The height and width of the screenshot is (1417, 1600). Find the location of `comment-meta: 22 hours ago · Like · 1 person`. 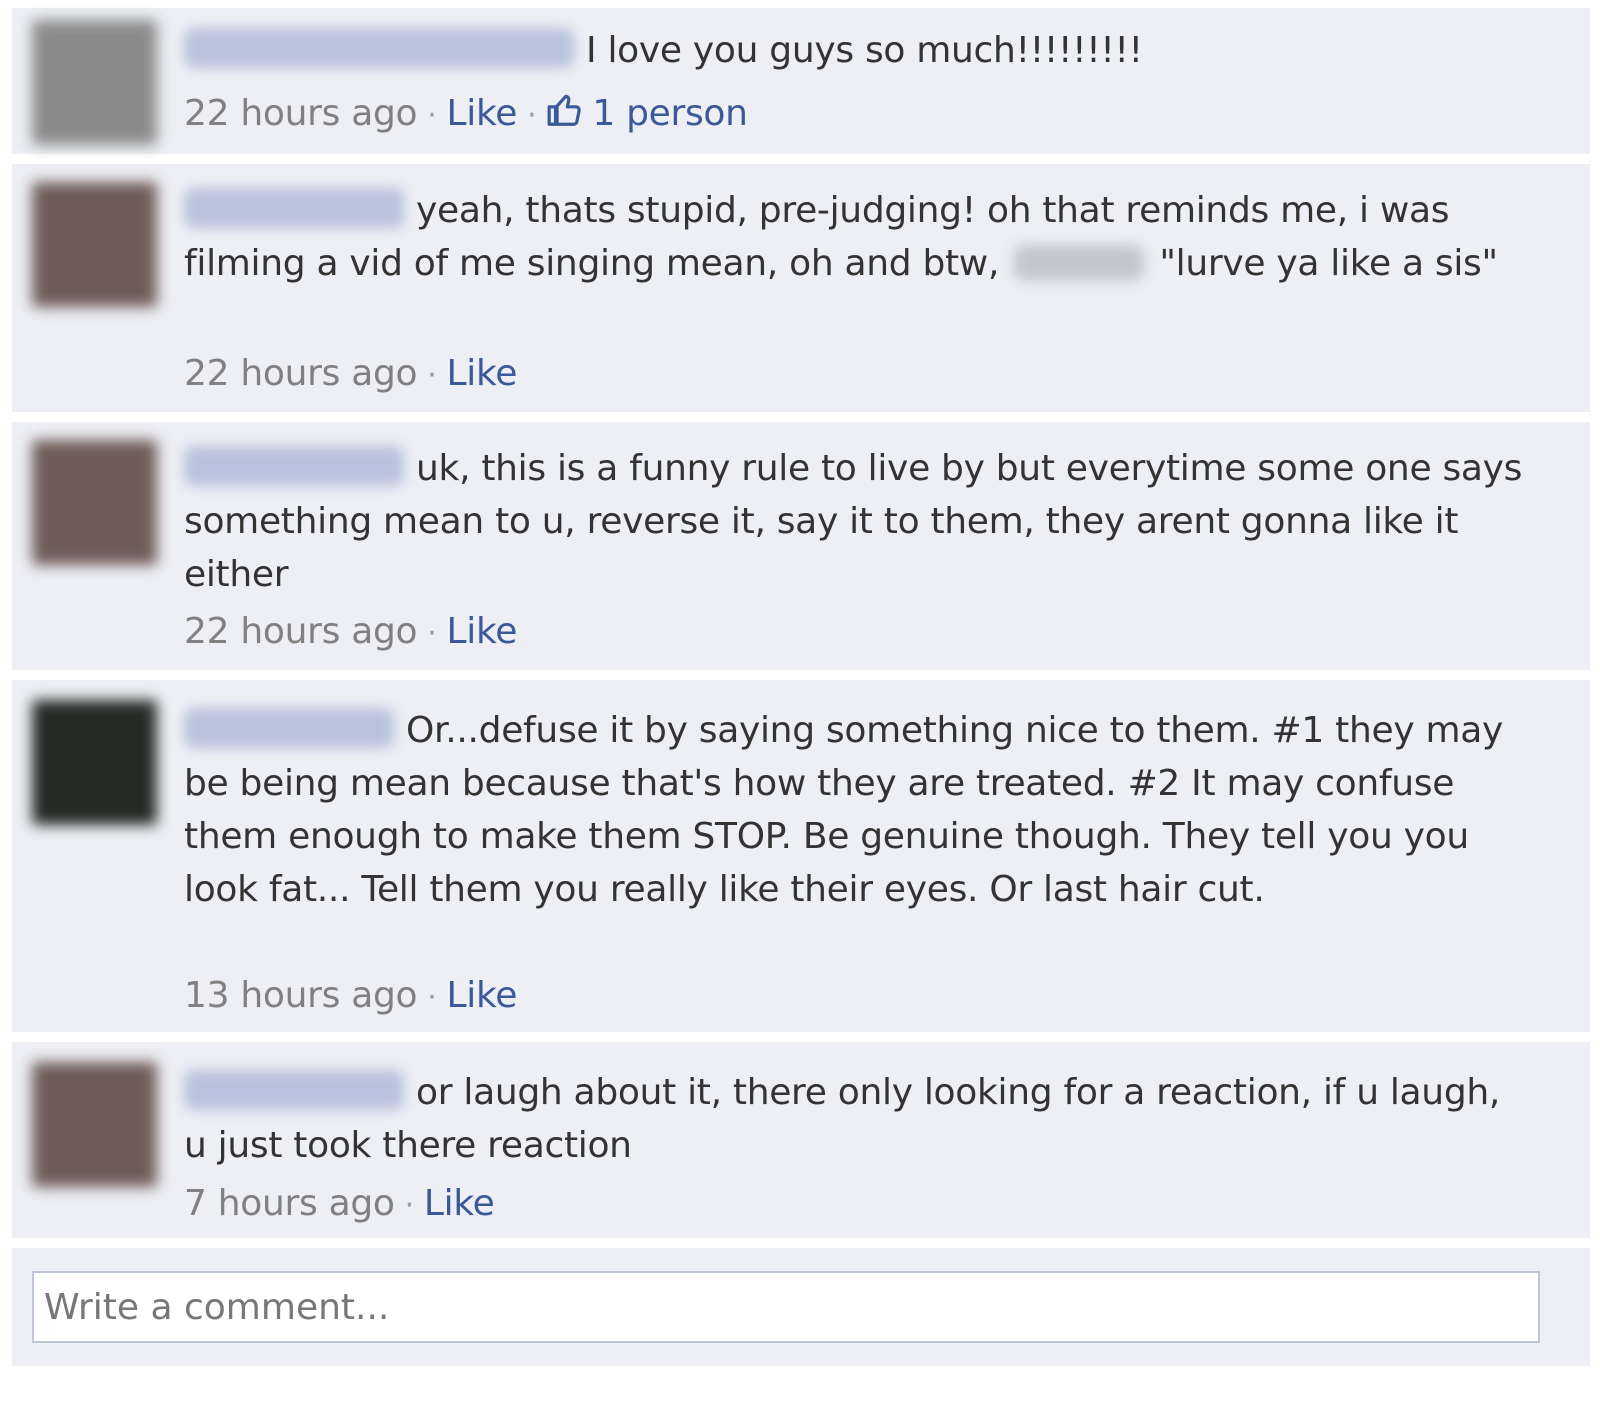

comment-meta: 22 hours ago · Like · 1 person is located at coordinates (466, 115).